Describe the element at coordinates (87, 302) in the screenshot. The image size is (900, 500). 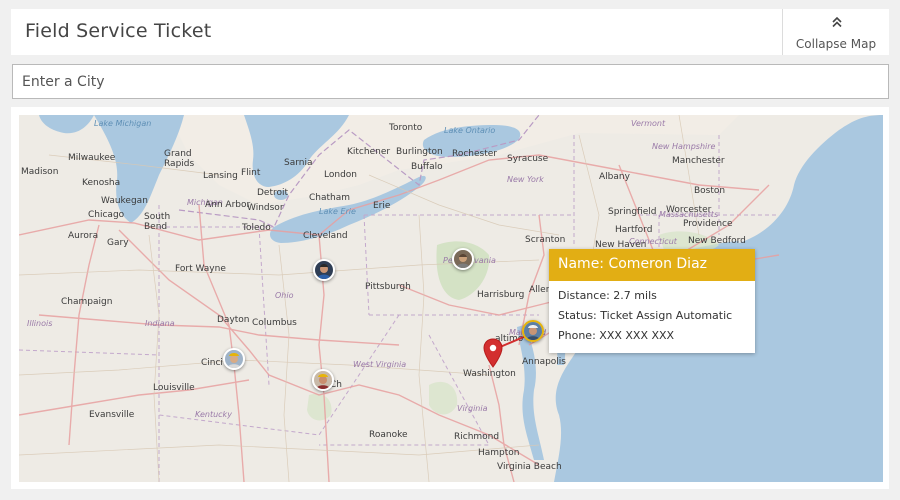
I see `city-label-champaign: Champaign` at that location.